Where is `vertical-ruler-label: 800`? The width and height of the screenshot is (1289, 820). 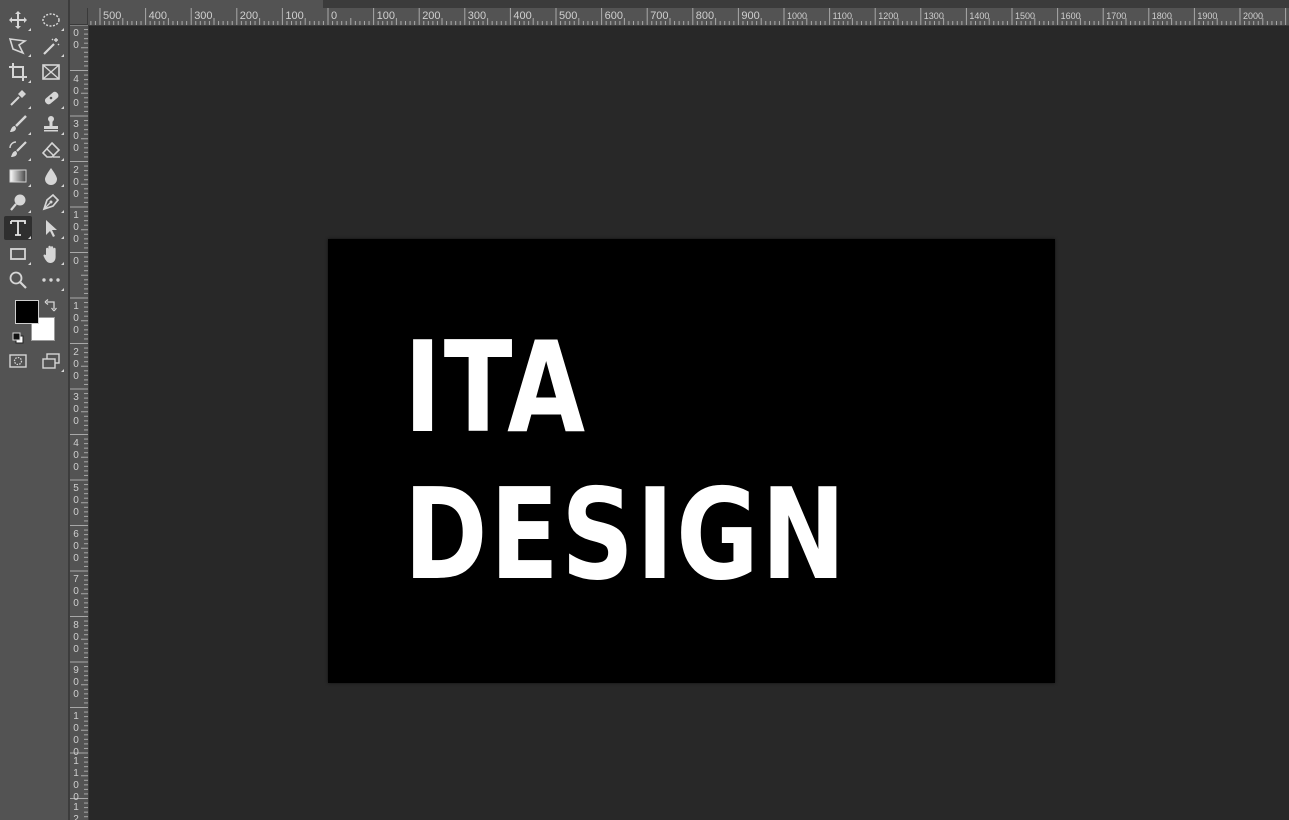
vertical-ruler-label: 800 is located at coordinates (76, 637).